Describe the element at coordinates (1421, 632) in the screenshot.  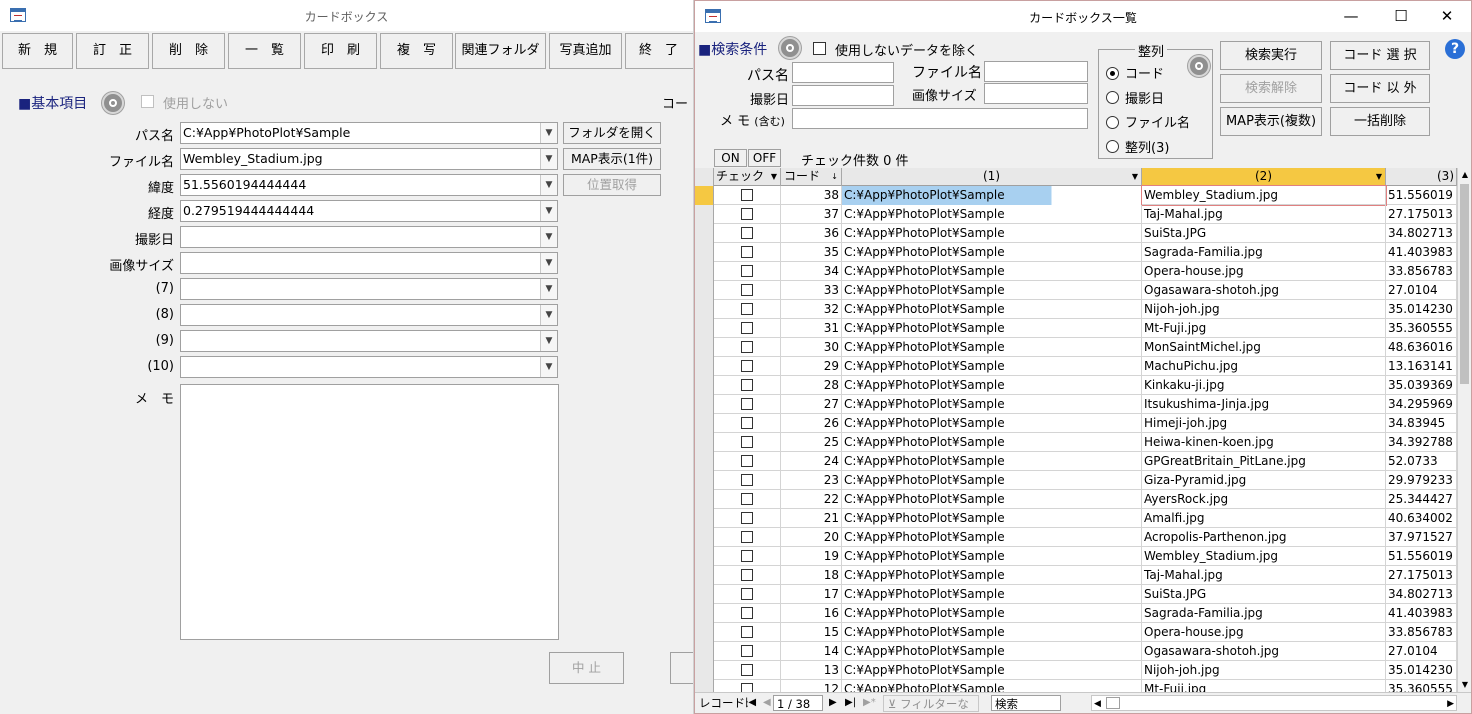
I see `row-lat-cell: 33.856783` at that location.